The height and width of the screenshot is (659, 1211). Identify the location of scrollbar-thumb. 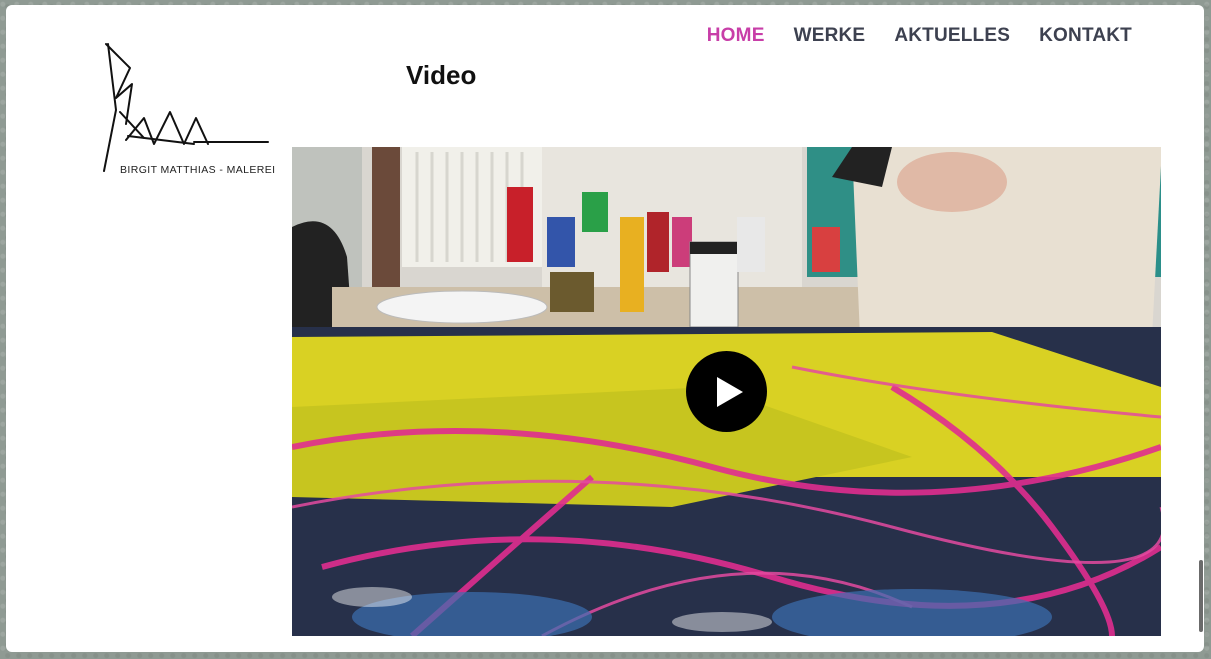
(1201, 596).